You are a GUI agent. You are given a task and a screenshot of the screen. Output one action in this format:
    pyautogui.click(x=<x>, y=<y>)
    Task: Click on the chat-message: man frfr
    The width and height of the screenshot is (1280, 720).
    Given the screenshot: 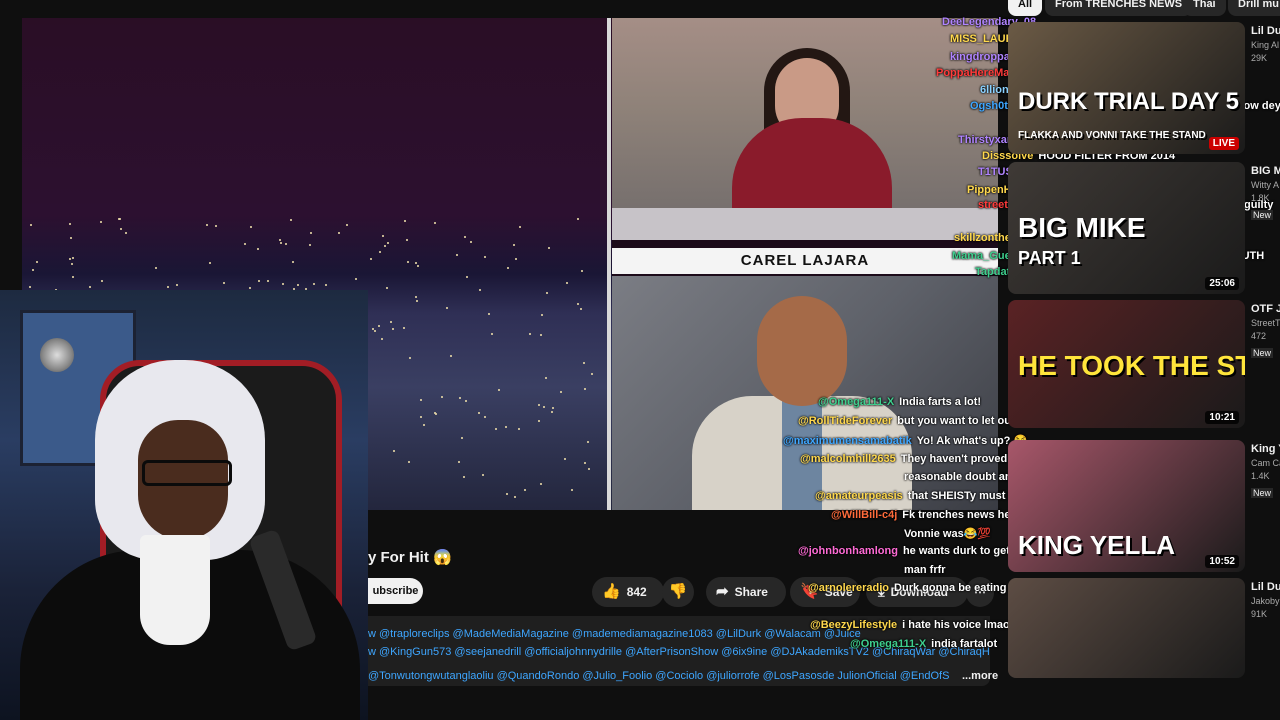 What is the action you would take?
    pyautogui.click(x=925, y=570)
    